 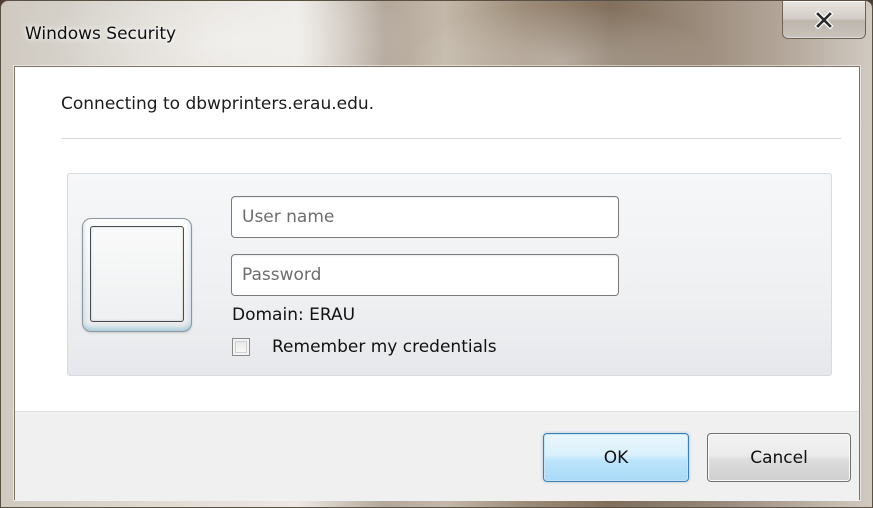 What do you see at coordinates (616, 457) in the screenshot?
I see `ok-button: OK` at bounding box center [616, 457].